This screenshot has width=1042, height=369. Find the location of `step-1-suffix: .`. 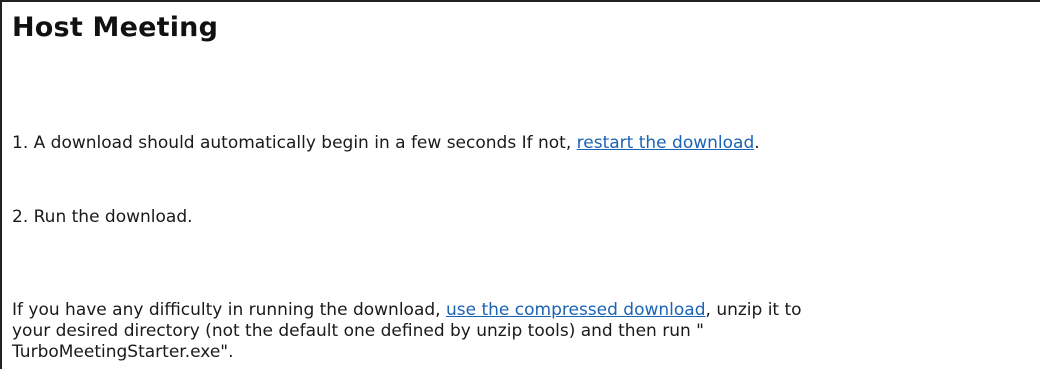

step-1-suffix: . is located at coordinates (757, 143).